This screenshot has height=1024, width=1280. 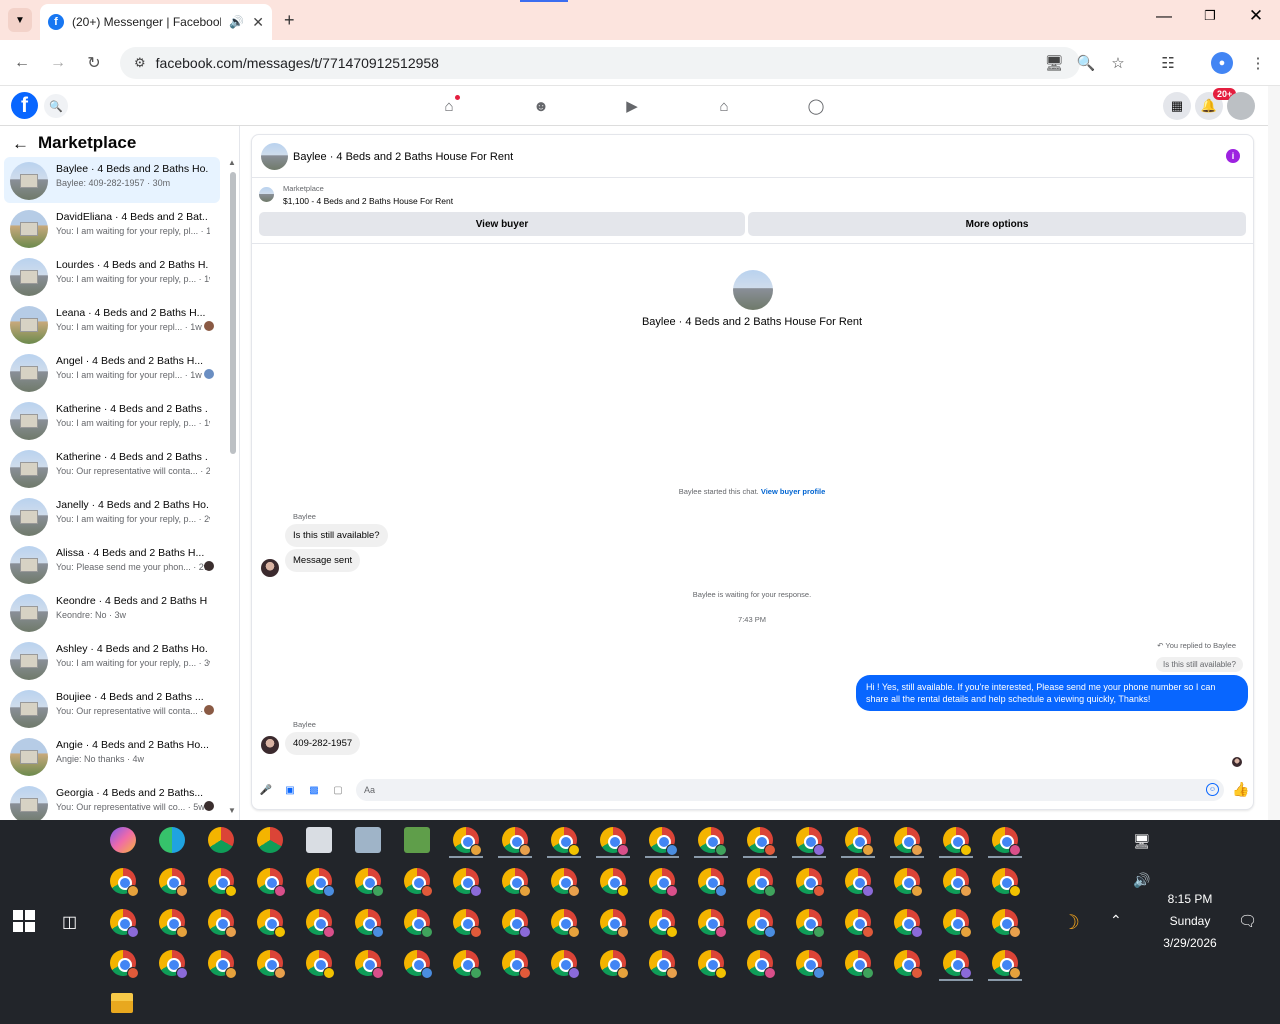 I want to click on back-arrow-icon: ←, so click(x=20, y=144).